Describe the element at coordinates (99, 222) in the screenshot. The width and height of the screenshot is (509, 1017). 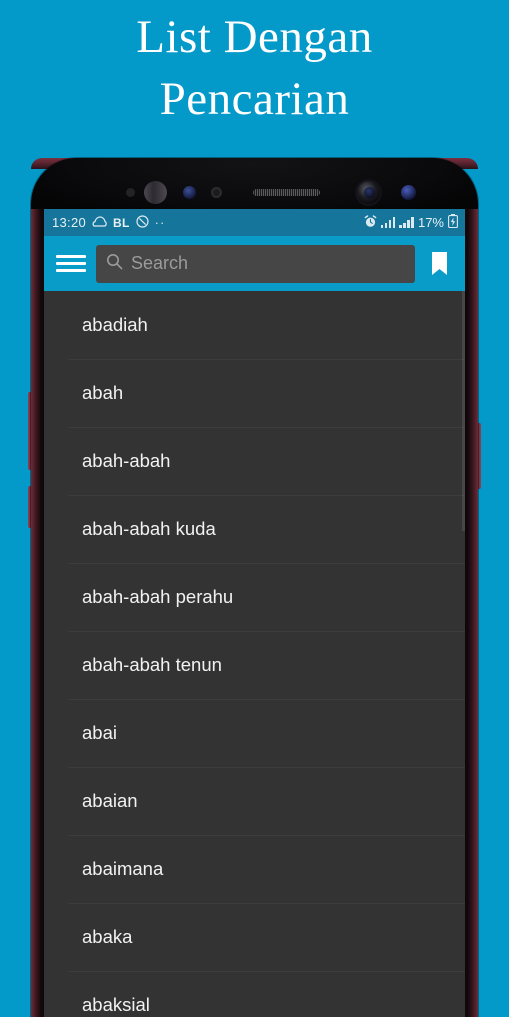
I see `cloud-icon` at that location.